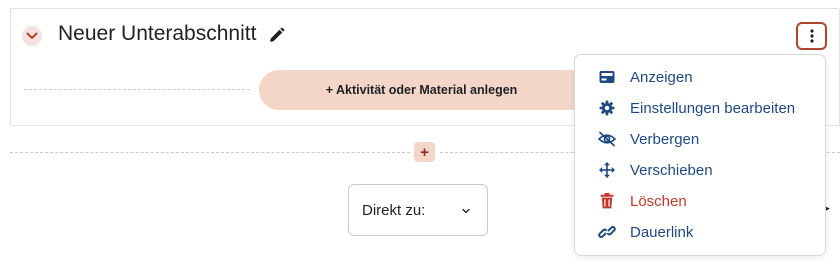 This screenshot has width=840, height=268. I want to click on menu-item-label: Verbergen, so click(665, 139).